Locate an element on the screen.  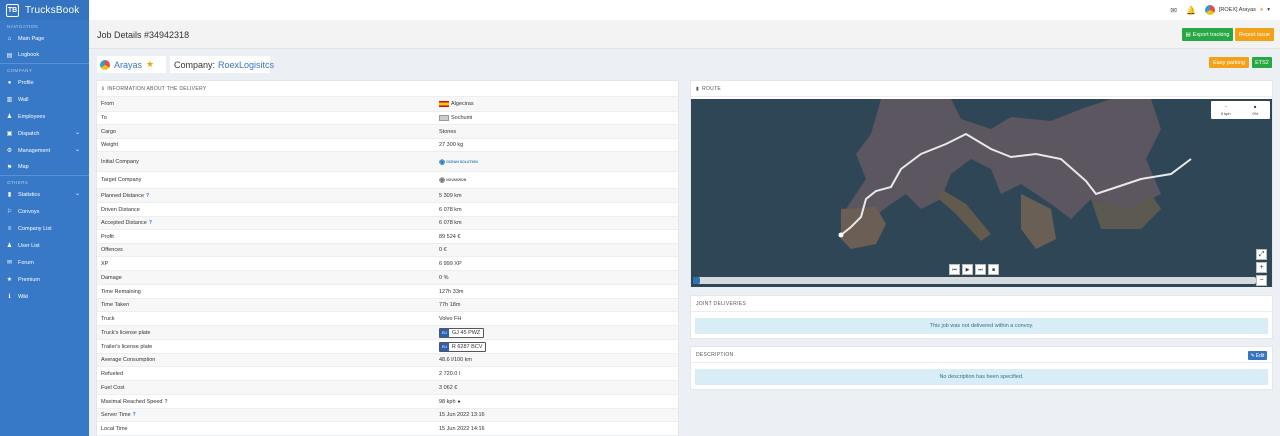
sidebar-item-company-list: ≡ Company List is located at coordinates (44, 228).